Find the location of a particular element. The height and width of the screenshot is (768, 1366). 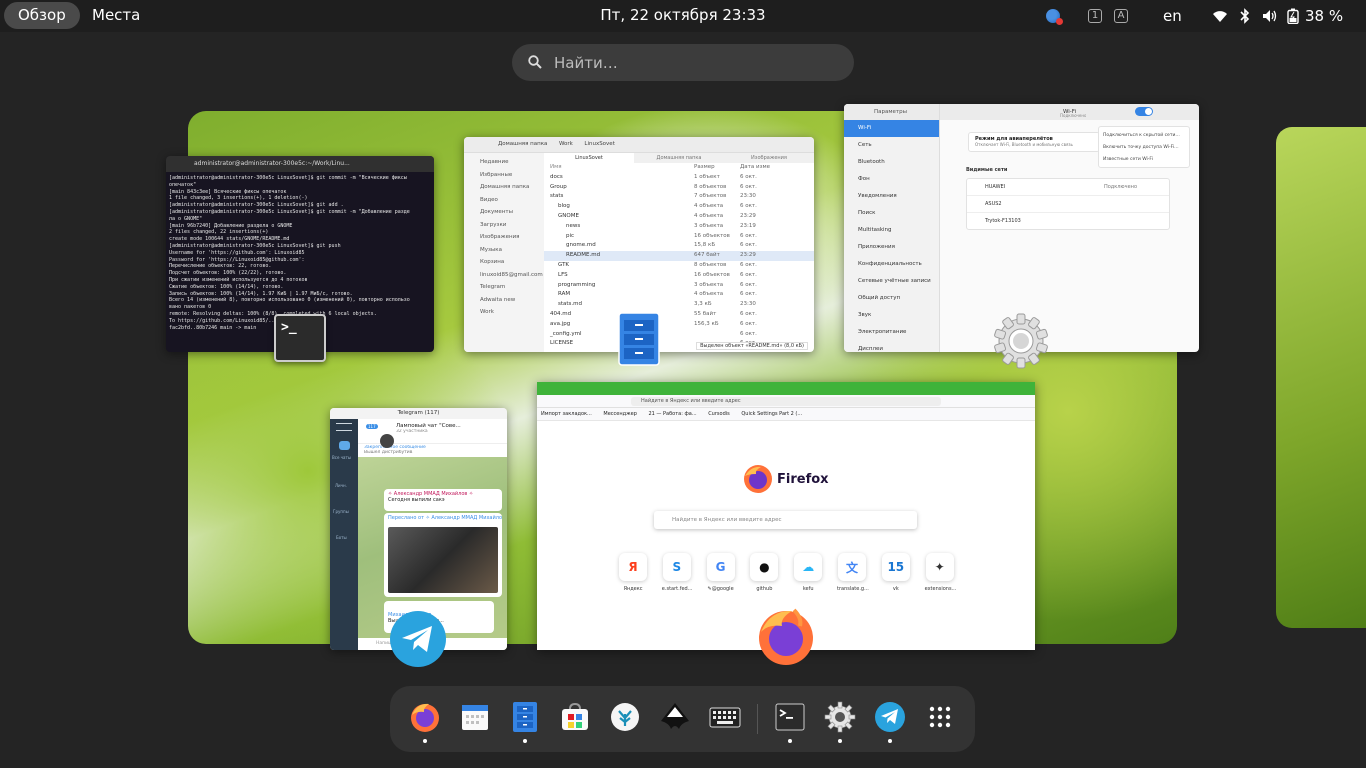

settings-sidebar-item: Электропитание is located at coordinates (891, 332).